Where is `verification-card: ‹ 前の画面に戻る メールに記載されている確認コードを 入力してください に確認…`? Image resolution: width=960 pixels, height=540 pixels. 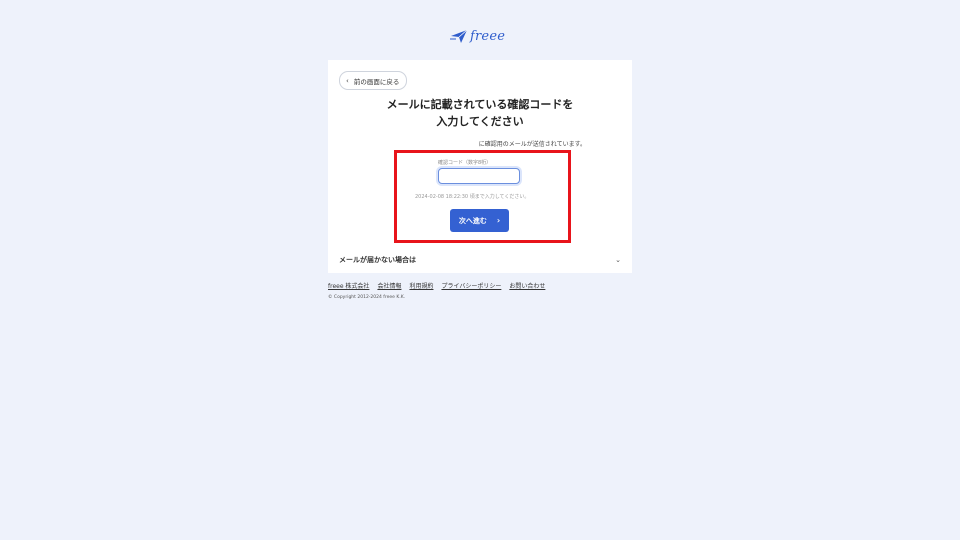
verification-card: ‹ 前の画面に戻る メールに記載されている確認コードを 入力してください に確認… is located at coordinates (480, 166).